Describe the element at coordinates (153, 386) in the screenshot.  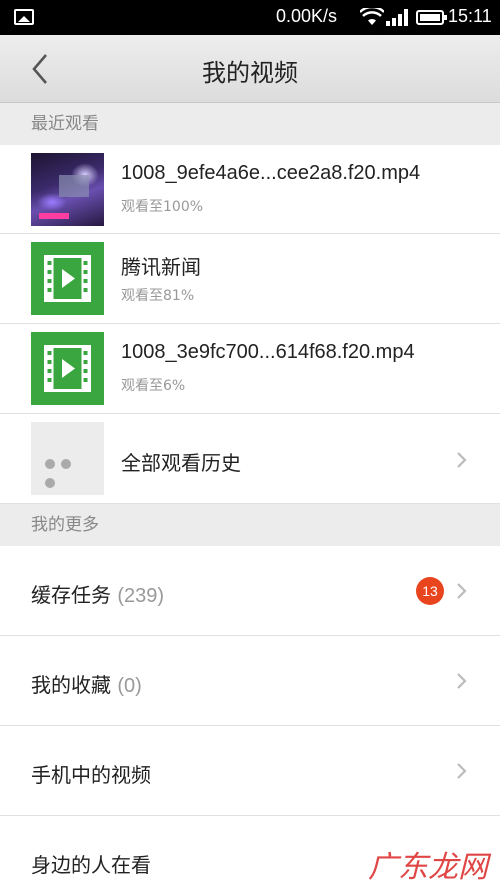
I see `watch-progress: 观看至6%` at that location.